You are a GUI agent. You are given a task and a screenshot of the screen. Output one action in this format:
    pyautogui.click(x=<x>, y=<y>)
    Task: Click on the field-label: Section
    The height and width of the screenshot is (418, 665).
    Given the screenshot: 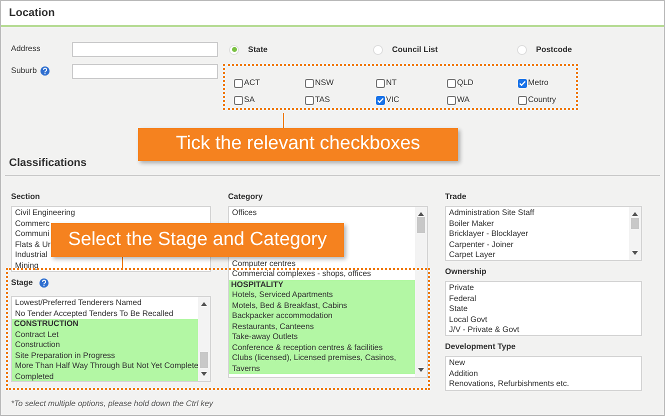 What is the action you would take?
    pyautogui.click(x=25, y=197)
    